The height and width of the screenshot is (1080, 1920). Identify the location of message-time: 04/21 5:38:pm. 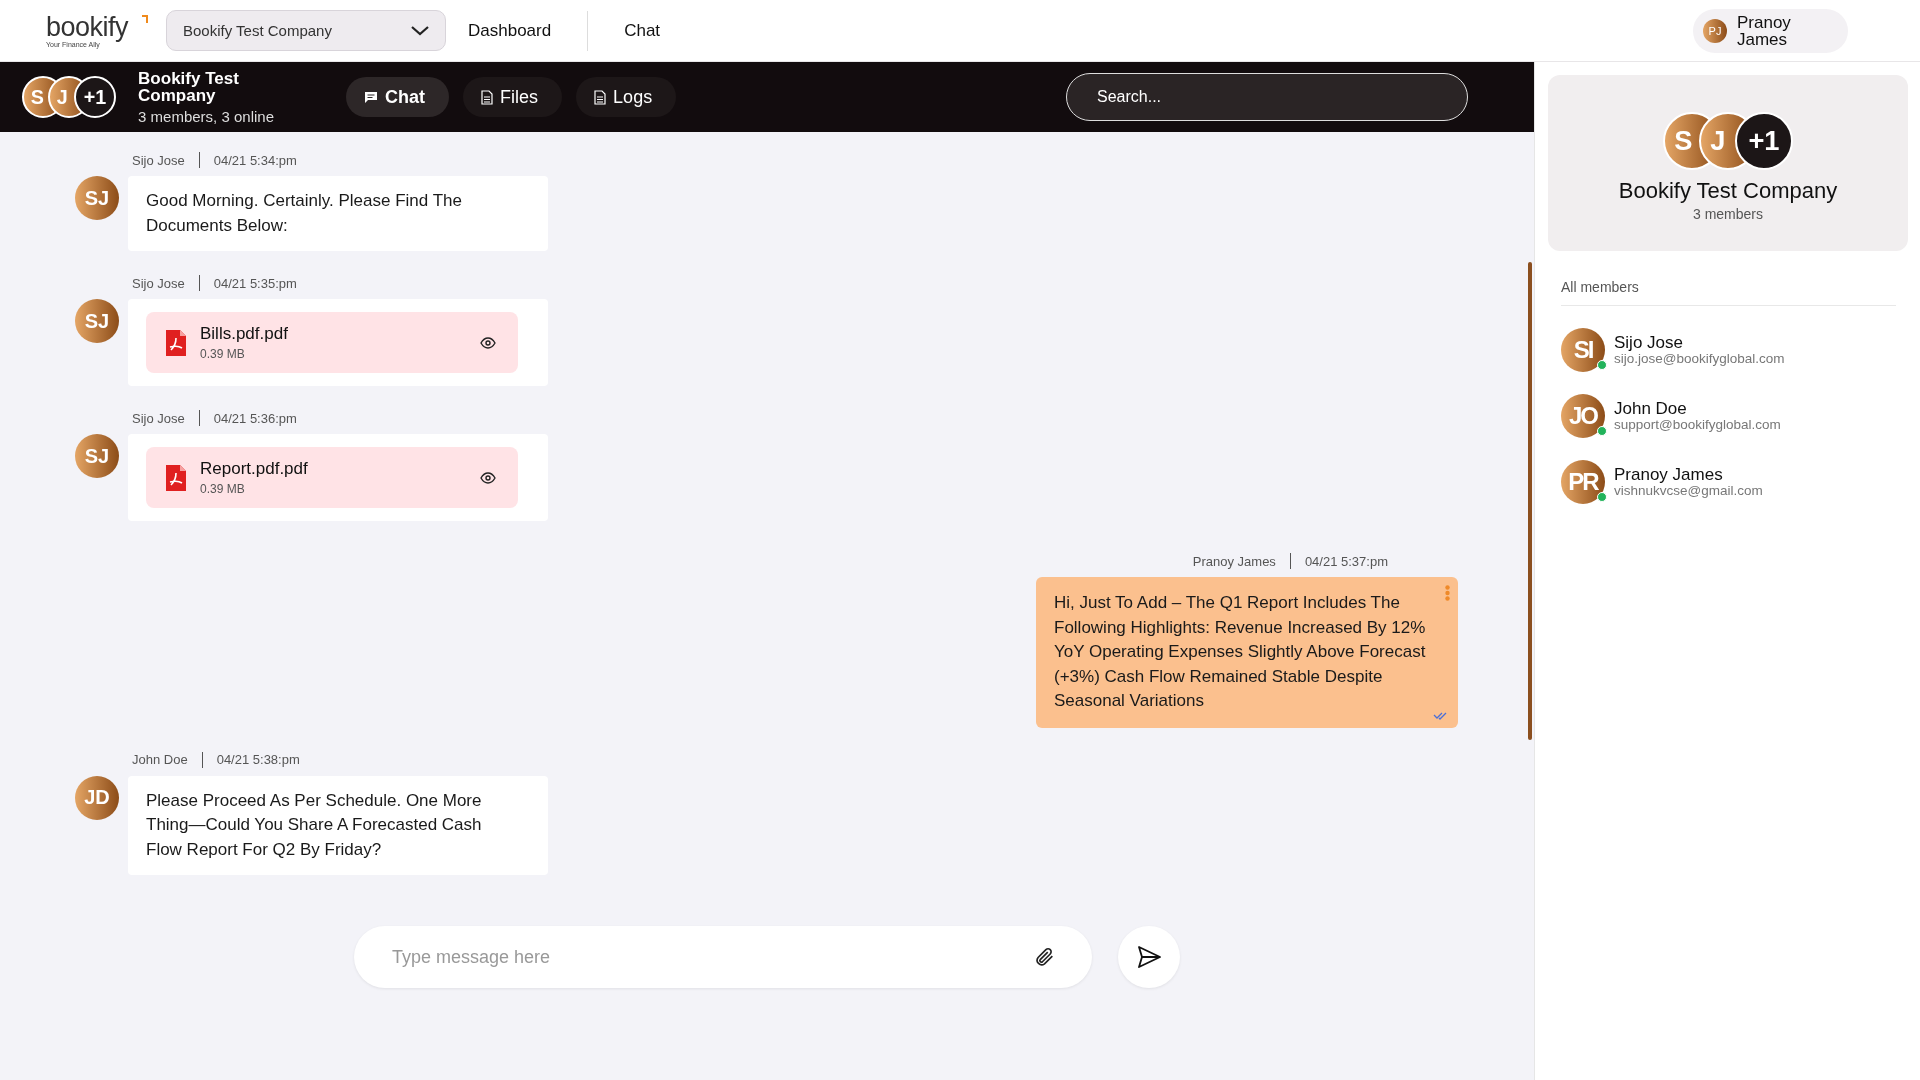
(258, 759).